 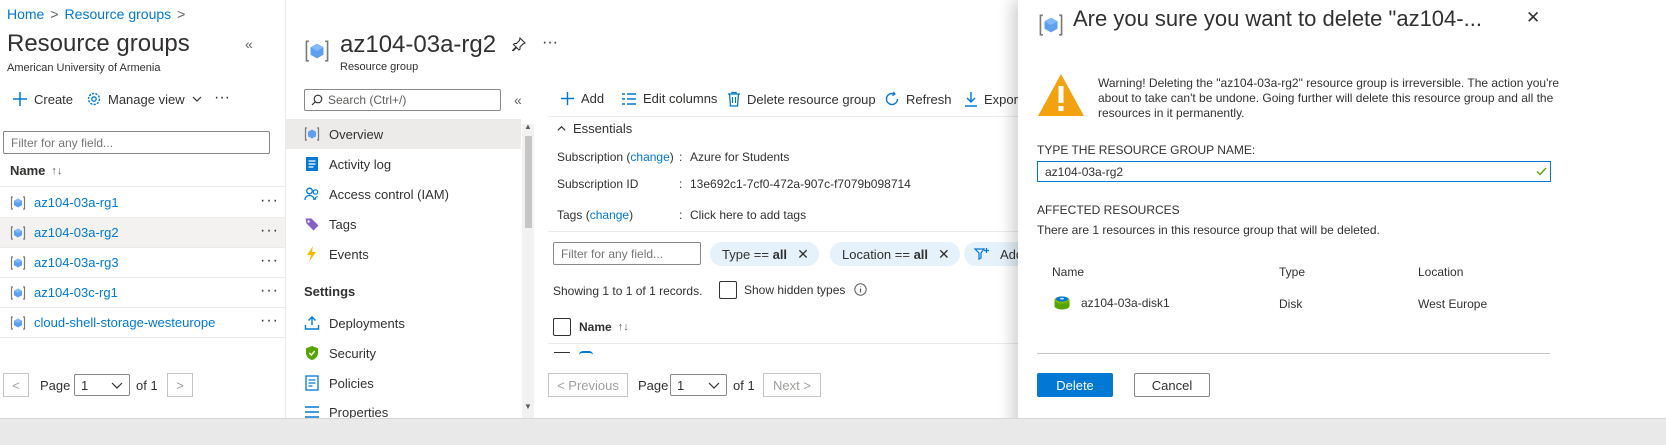 What do you see at coordinates (739, 157) in the screenshot?
I see `subscription-value-link: Azure for Students` at bounding box center [739, 157].